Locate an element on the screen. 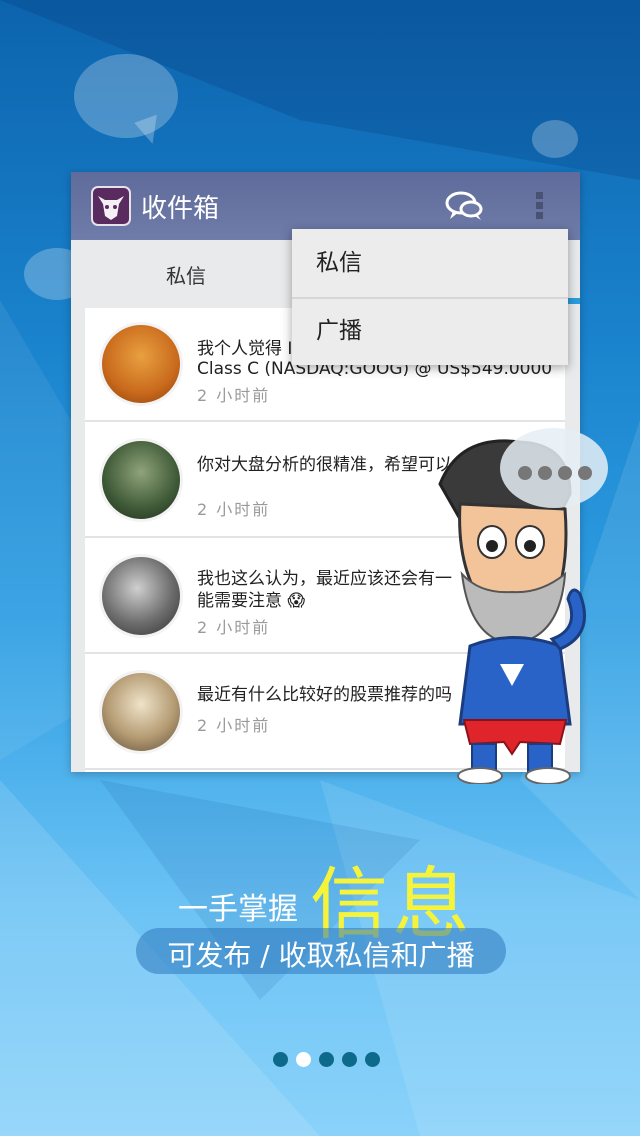 The width and height of the screenshot is (640, 1136). speech-bubble is located at coordinates (554, 468).